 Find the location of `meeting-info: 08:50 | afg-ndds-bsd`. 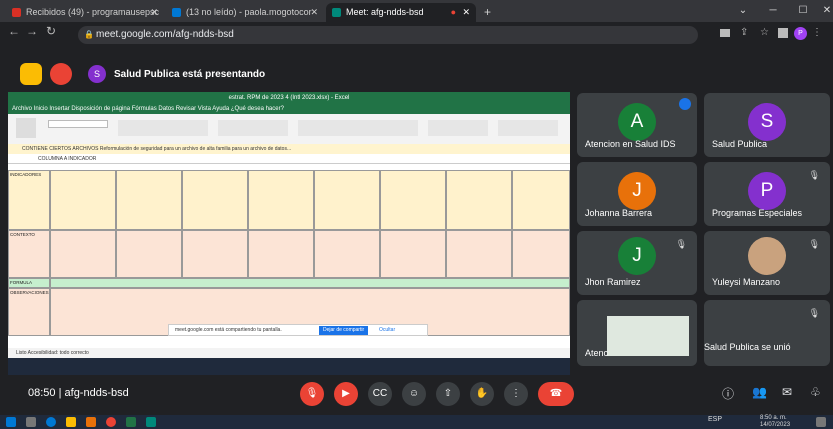

meeting-info: 08:50 | afg-ndds-bsd is located at coordinates (78, 393).